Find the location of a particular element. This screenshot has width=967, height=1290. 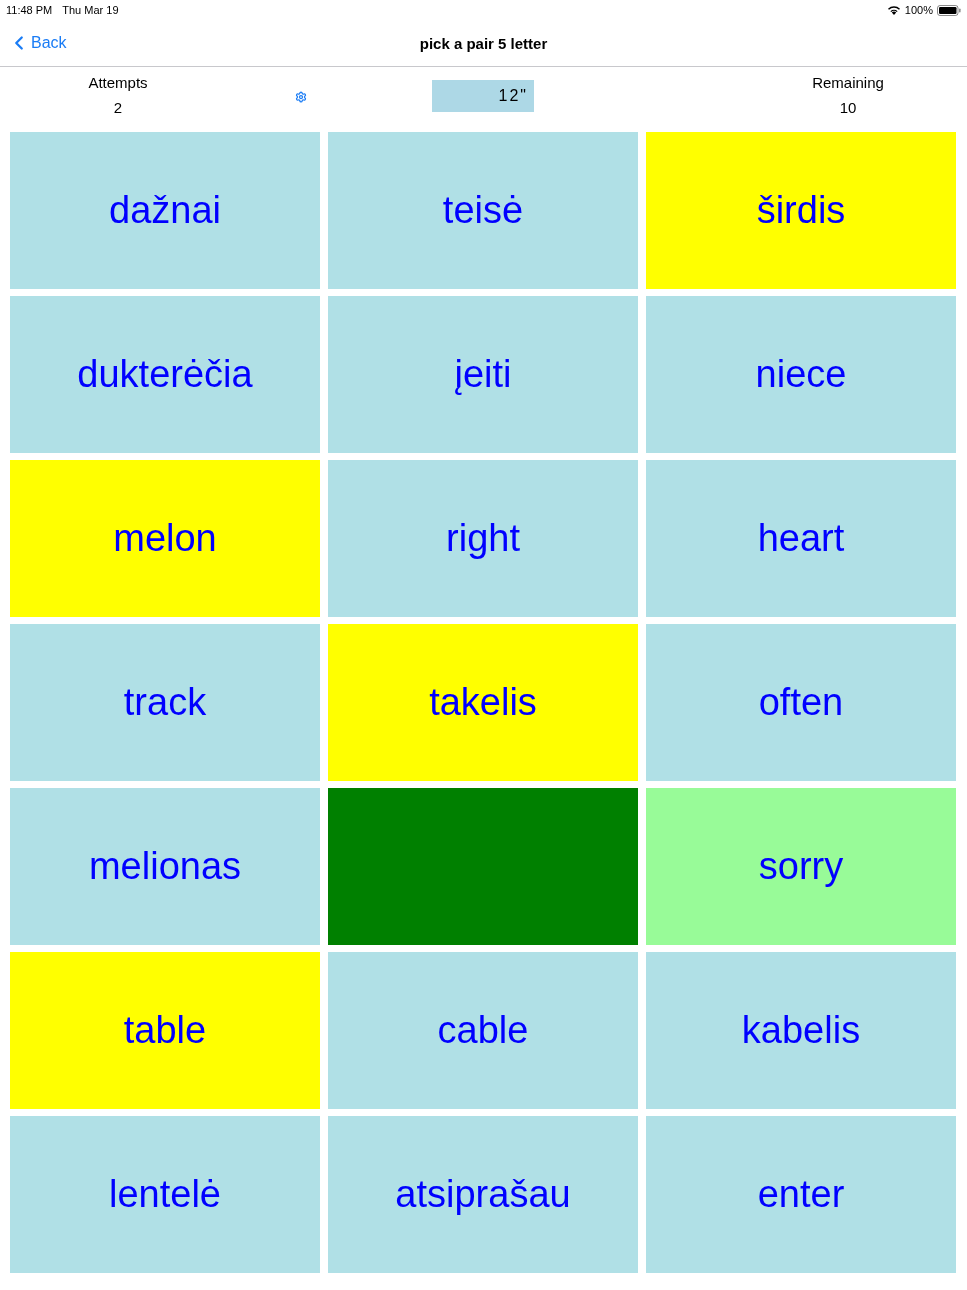

wifi-icon is located at coordinates (893, 10).